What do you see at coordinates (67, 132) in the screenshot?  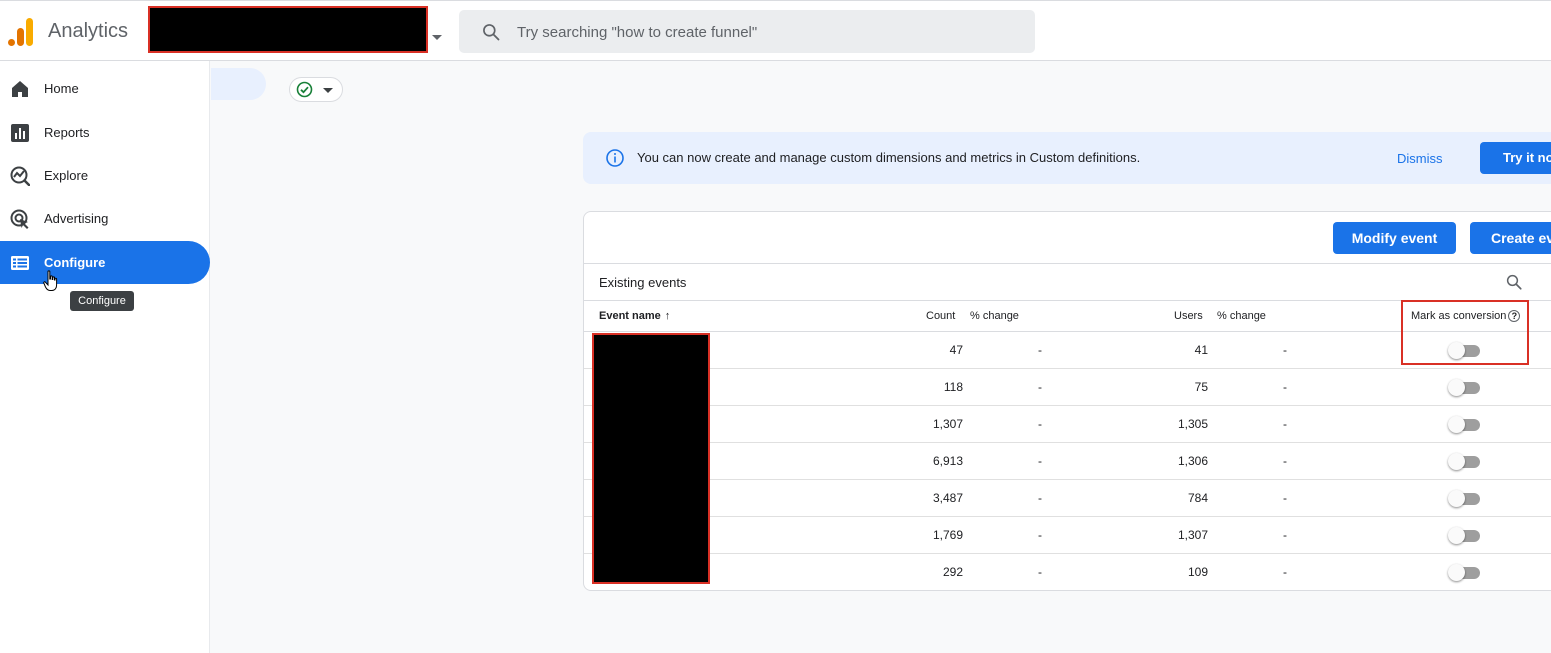 I see `sidebar-item-label: Reports` at bounding box center [67, 132].